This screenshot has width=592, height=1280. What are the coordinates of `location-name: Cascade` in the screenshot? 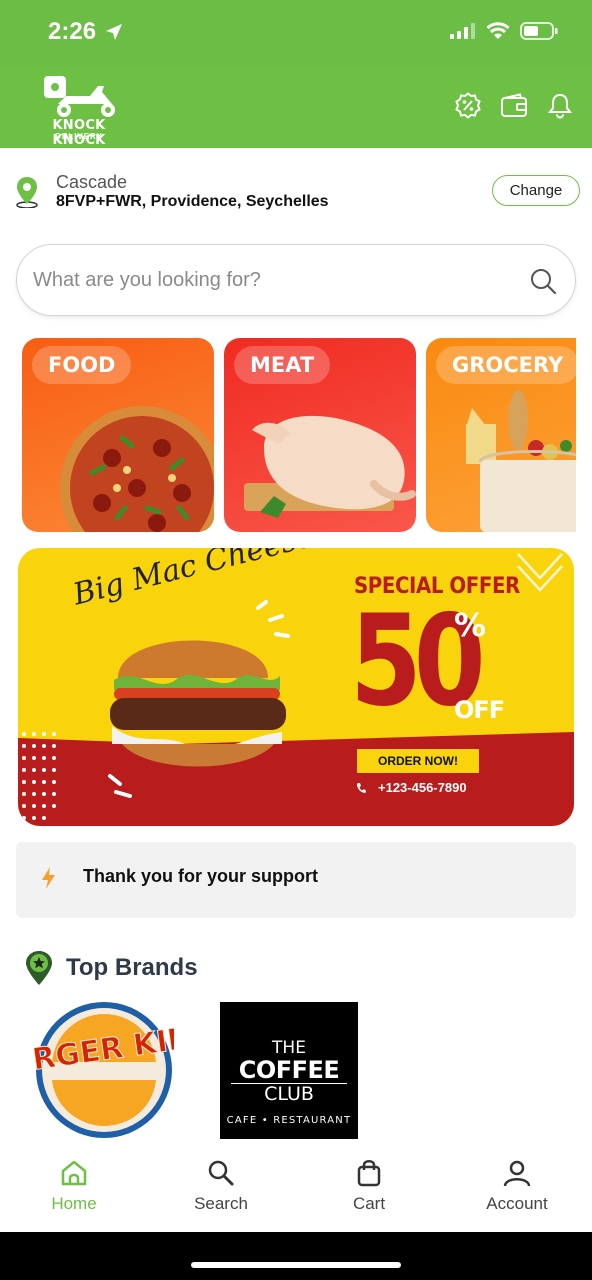 It's located at (92, 182).